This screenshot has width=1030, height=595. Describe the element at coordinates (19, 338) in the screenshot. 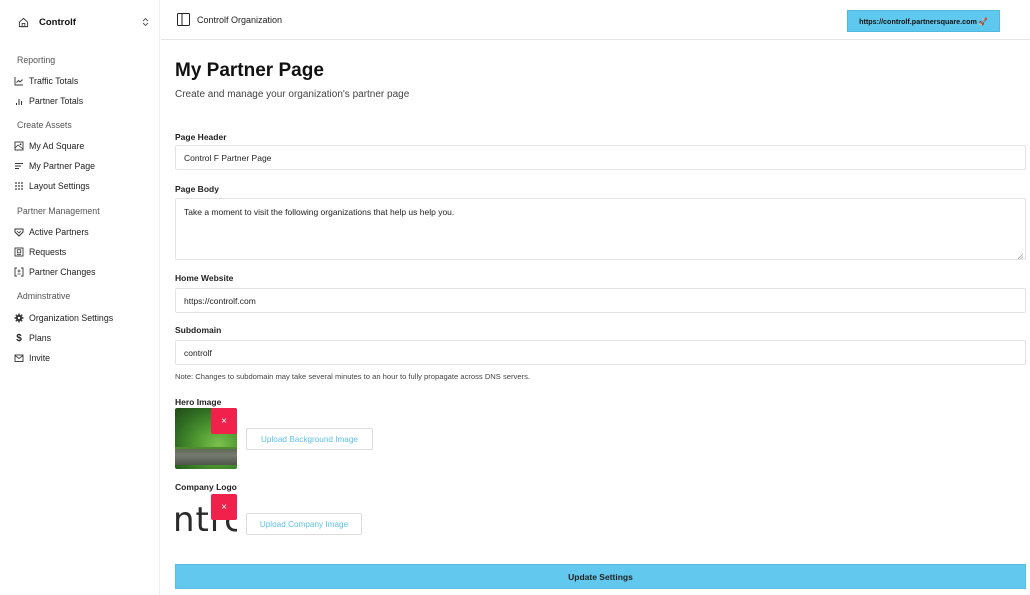

I see `dollar-icon: $` at that location.